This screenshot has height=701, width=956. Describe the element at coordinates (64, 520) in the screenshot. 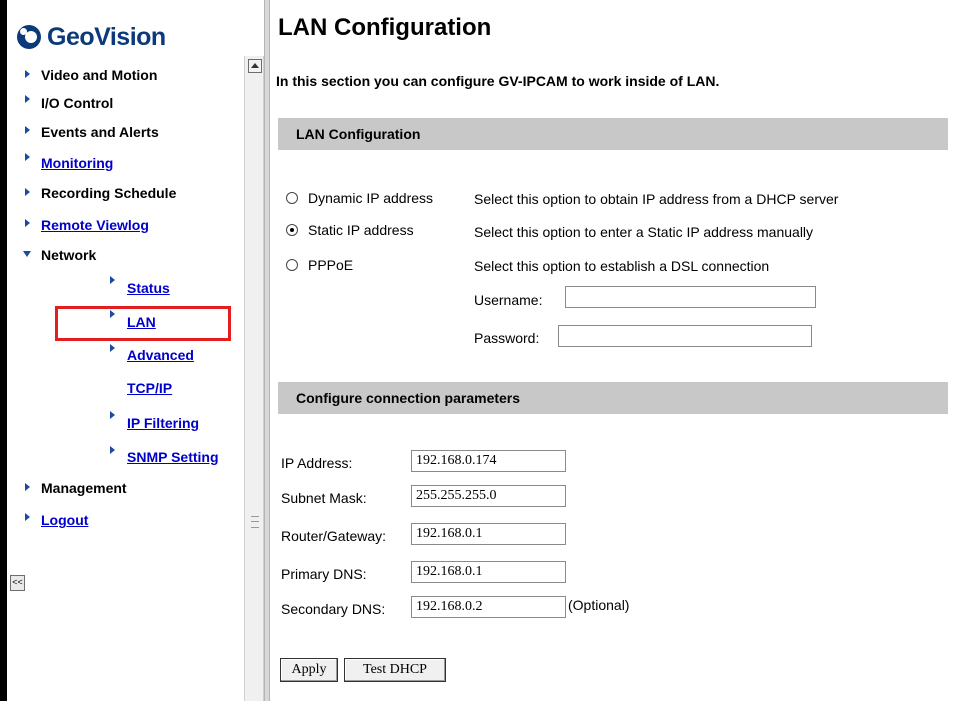

I see `sidebar-item-logout: Logout` at that location.